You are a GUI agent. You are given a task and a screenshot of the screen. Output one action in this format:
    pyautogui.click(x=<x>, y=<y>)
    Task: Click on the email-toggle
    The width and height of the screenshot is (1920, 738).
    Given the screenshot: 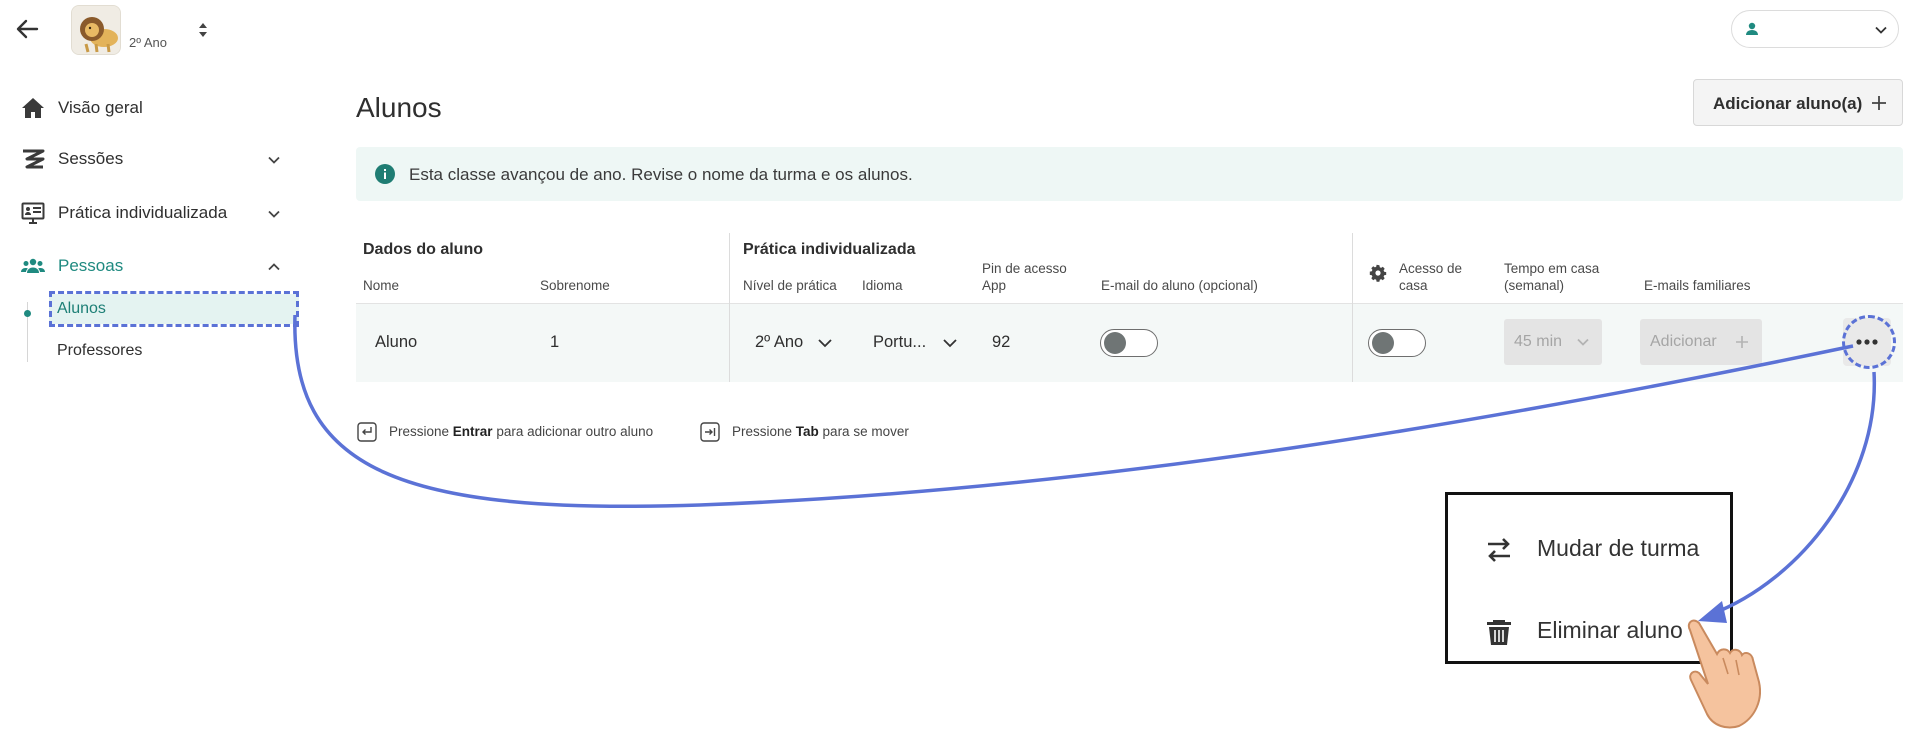 What is the action you would take?
    pyautogui.click(x=1129, y=343)
    